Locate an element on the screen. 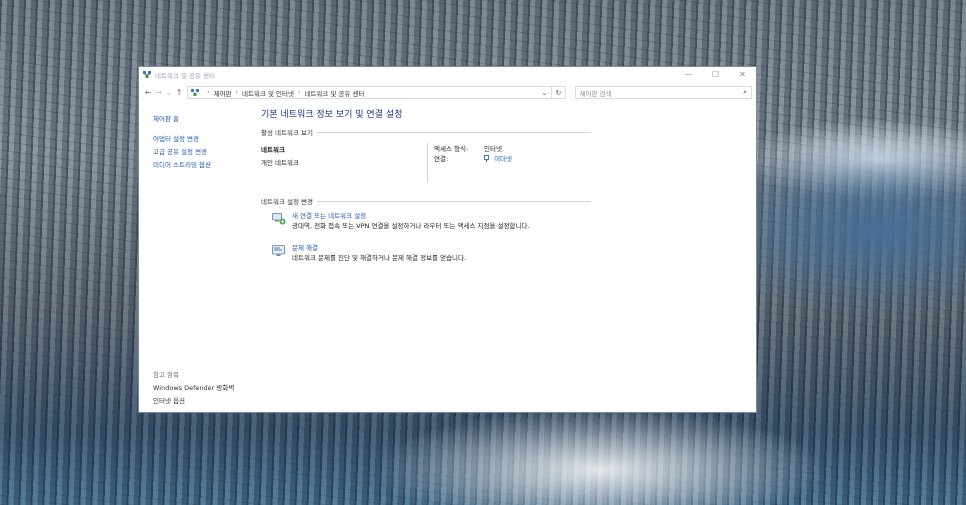 Image resolution: width=966 pixels, height=505 pixels. connection-label: 연결: is located at coordinates (441, 159).